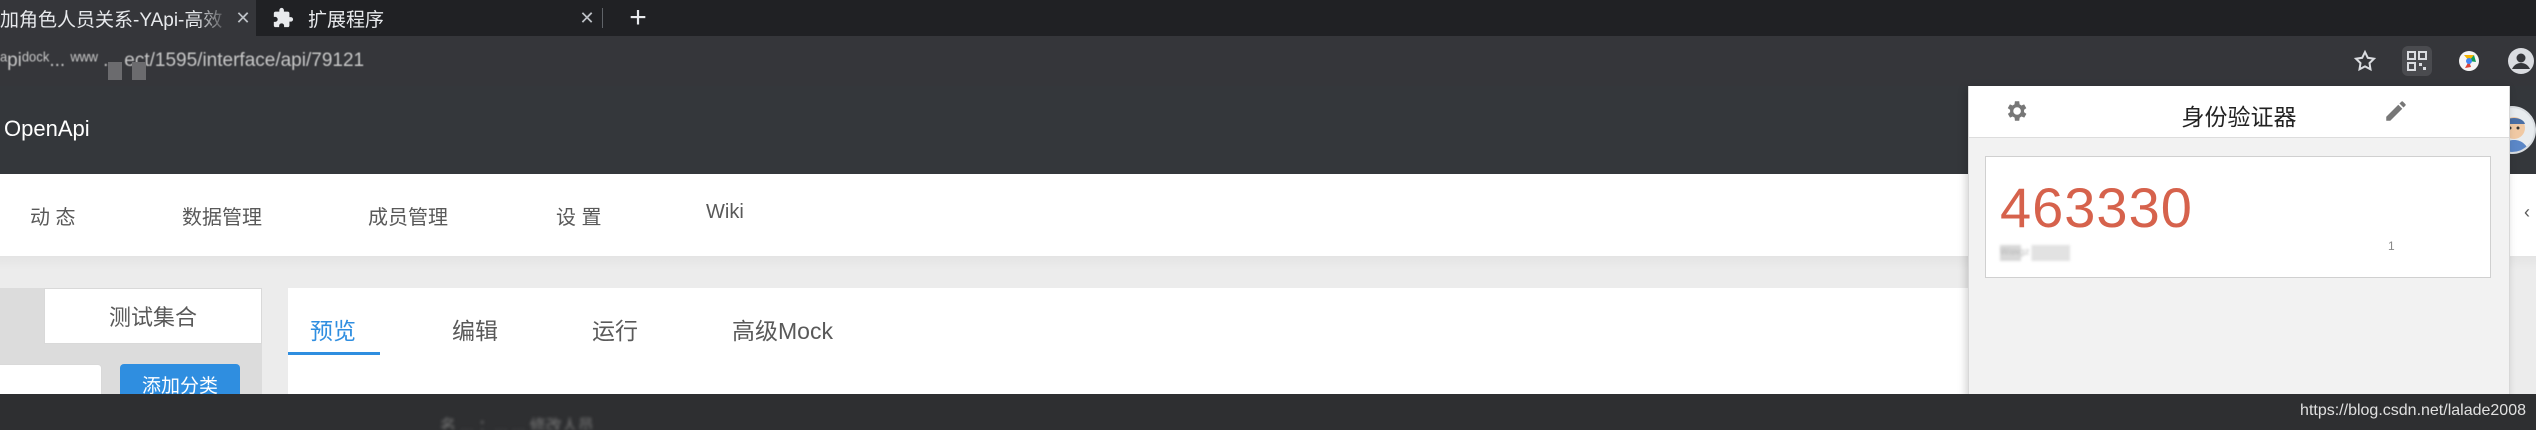  What do you see at coordinates (408, 215) in the screenshot?
I see `nav-member-management: 成员管理` at bounding box center [408, 215].